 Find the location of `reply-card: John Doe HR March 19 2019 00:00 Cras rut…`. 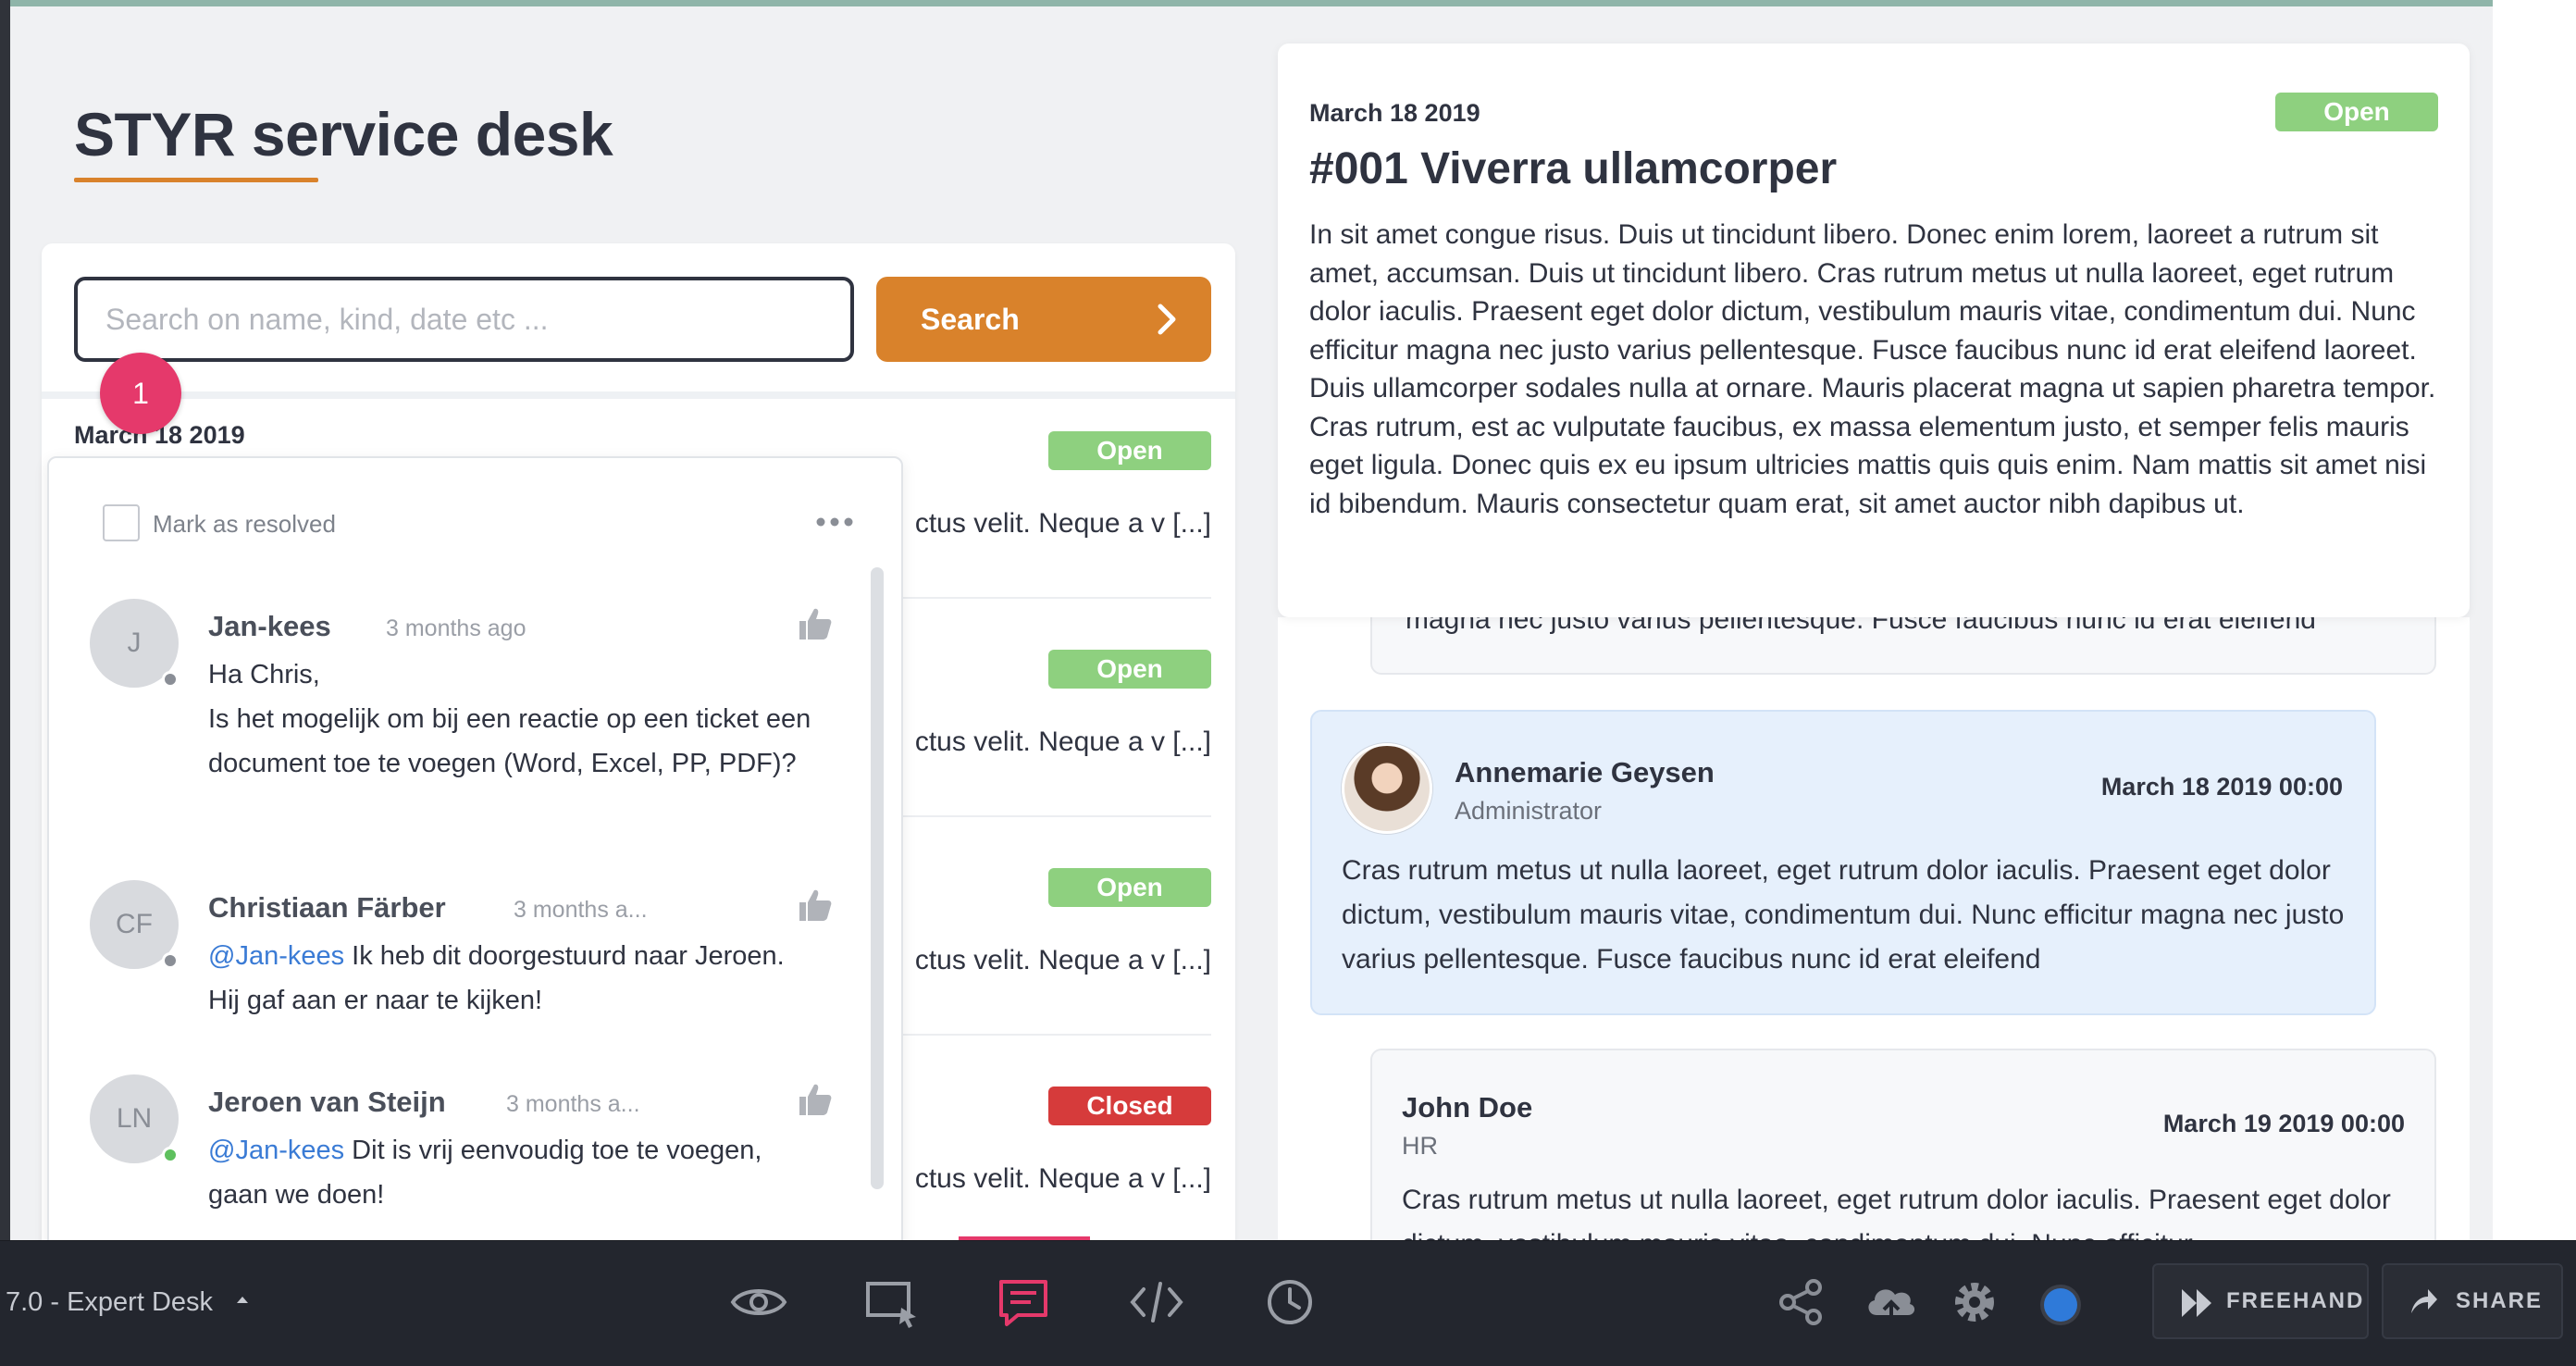

reply-card: John Doe HR March 19 2019 00:00 Cras rut… is located at coordinates (1903, 1144).